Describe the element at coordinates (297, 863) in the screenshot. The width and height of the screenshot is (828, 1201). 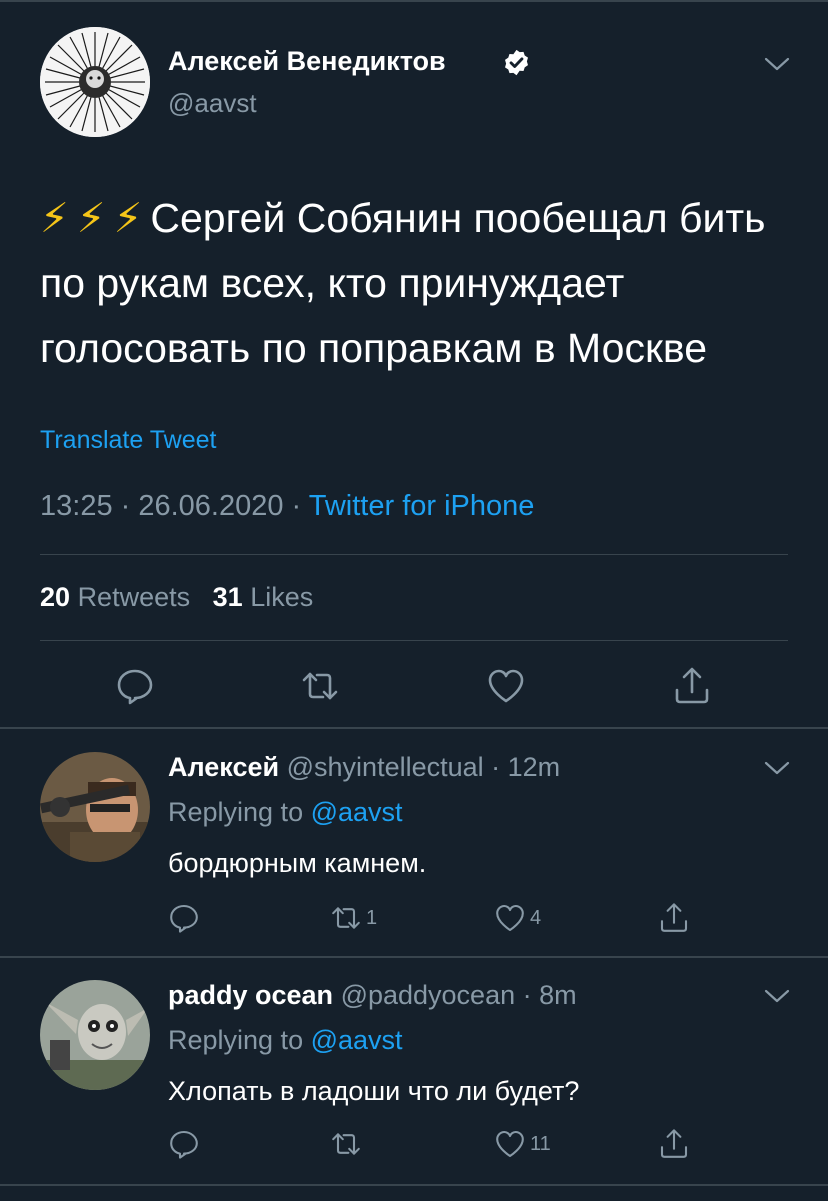
I see `reply-text: бордюрным камнем.` at that location.